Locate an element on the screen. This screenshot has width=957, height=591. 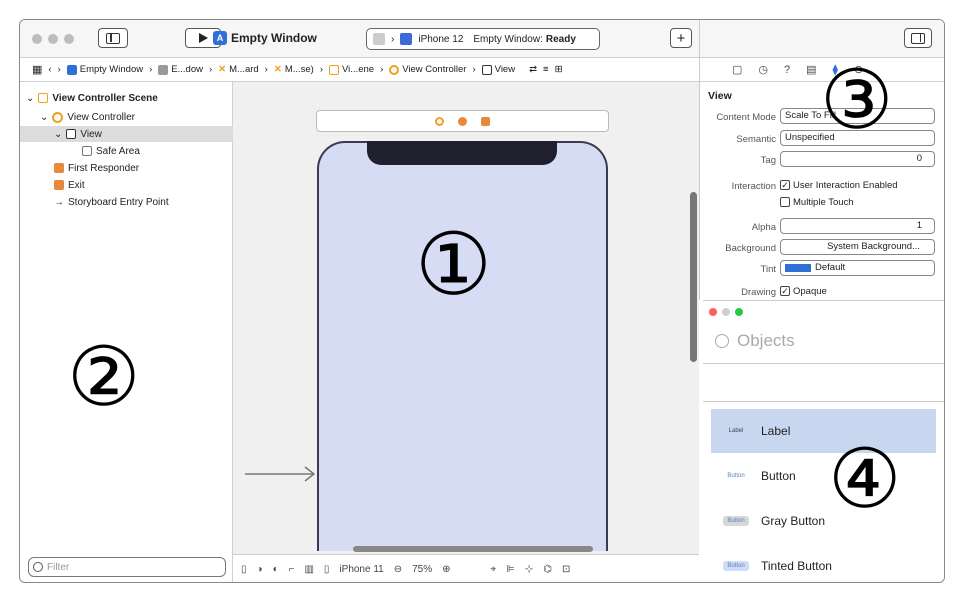
tag-field: 0 is located at coordinates (857, 159).